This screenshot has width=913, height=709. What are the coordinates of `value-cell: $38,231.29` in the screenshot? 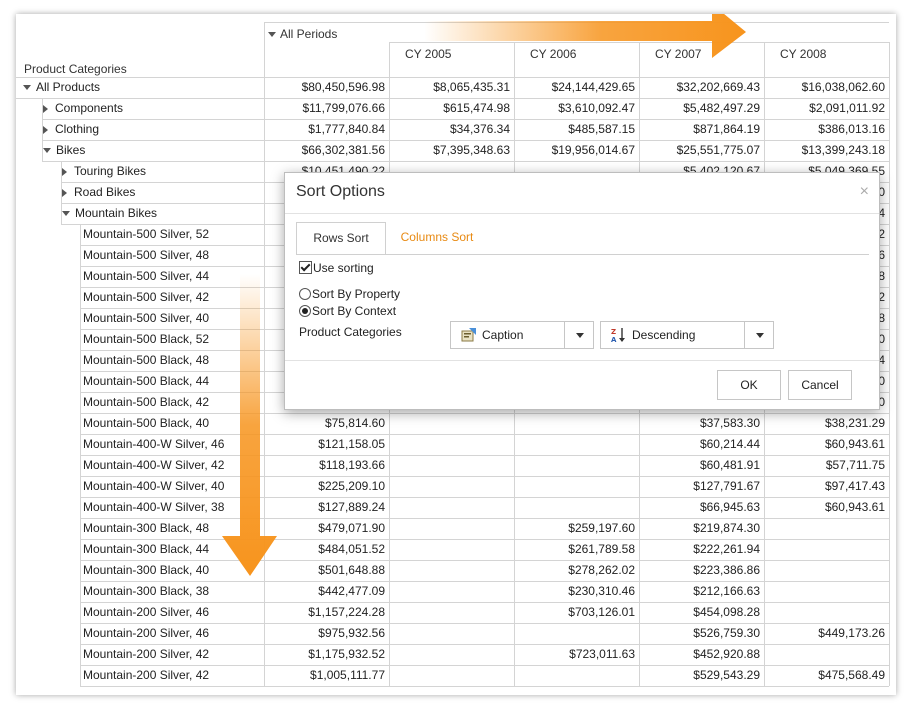 It's located at (854, 423).